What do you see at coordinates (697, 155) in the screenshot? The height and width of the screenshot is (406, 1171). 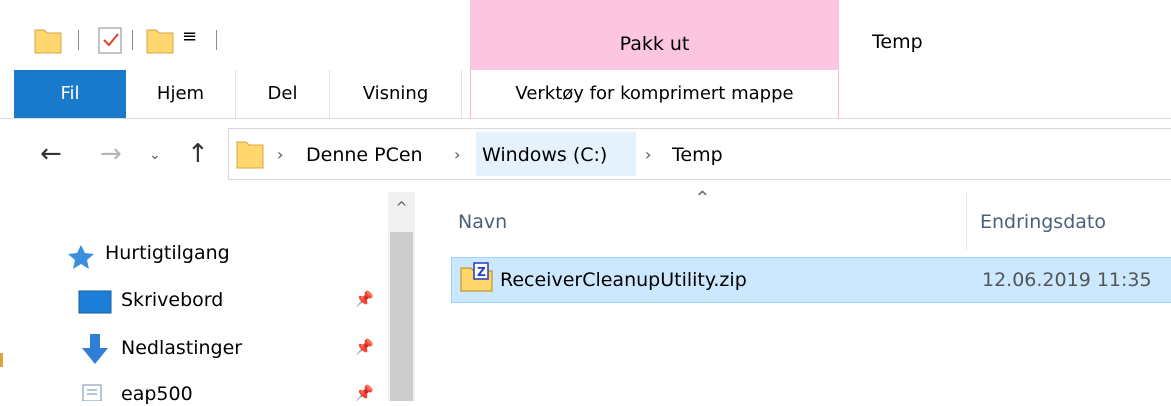 I see `breadcrumb-temp: Temp` at bounding box center [697, 155].